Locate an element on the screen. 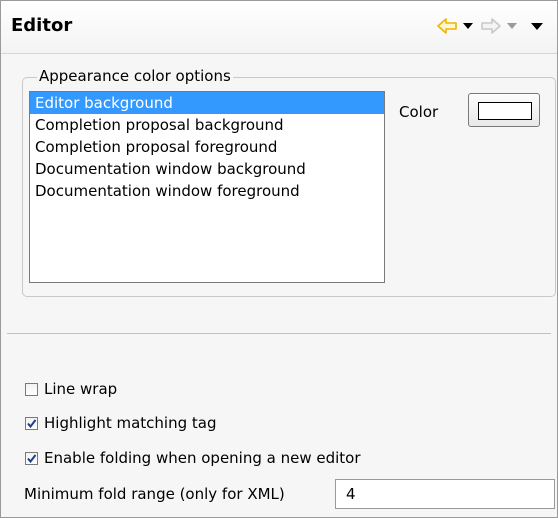 The width and height of the screenshot is (558, 518). history-navigation is located at coordinates (490, 26).